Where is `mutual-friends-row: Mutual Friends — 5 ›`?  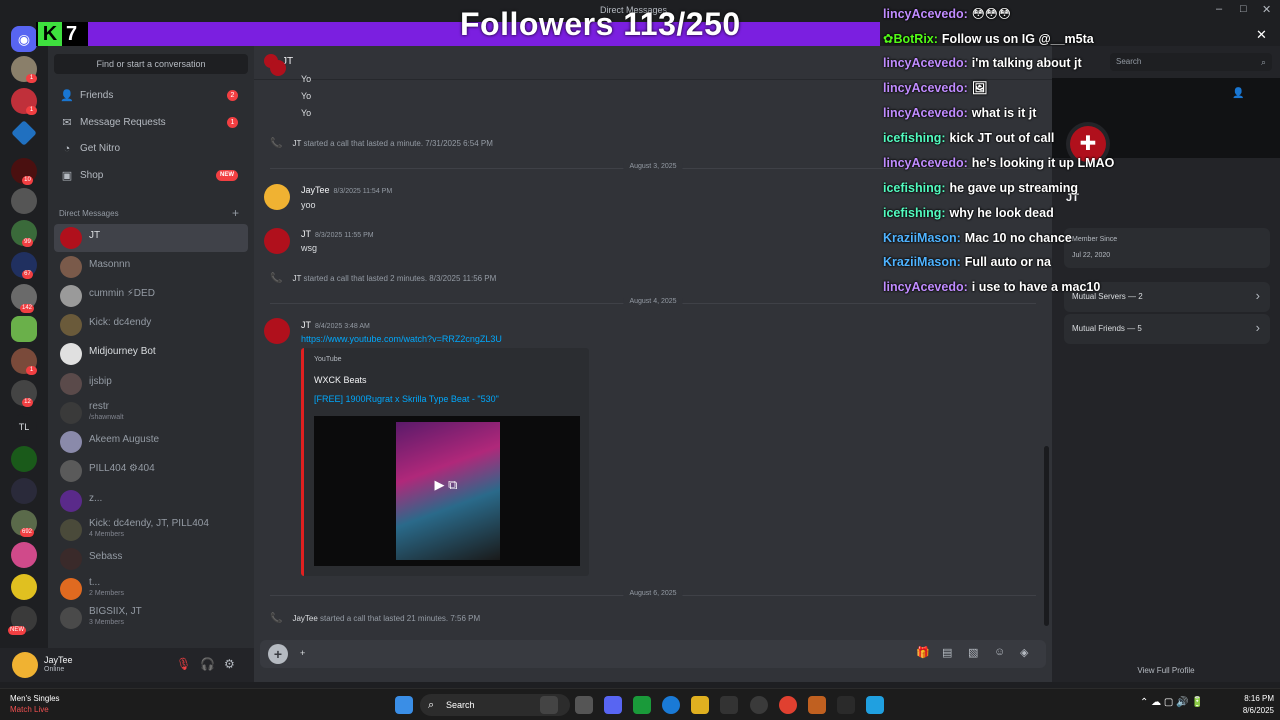 mutual-friends-row: Mutual Friends — 5 › is located at coordinates (1167, 329).